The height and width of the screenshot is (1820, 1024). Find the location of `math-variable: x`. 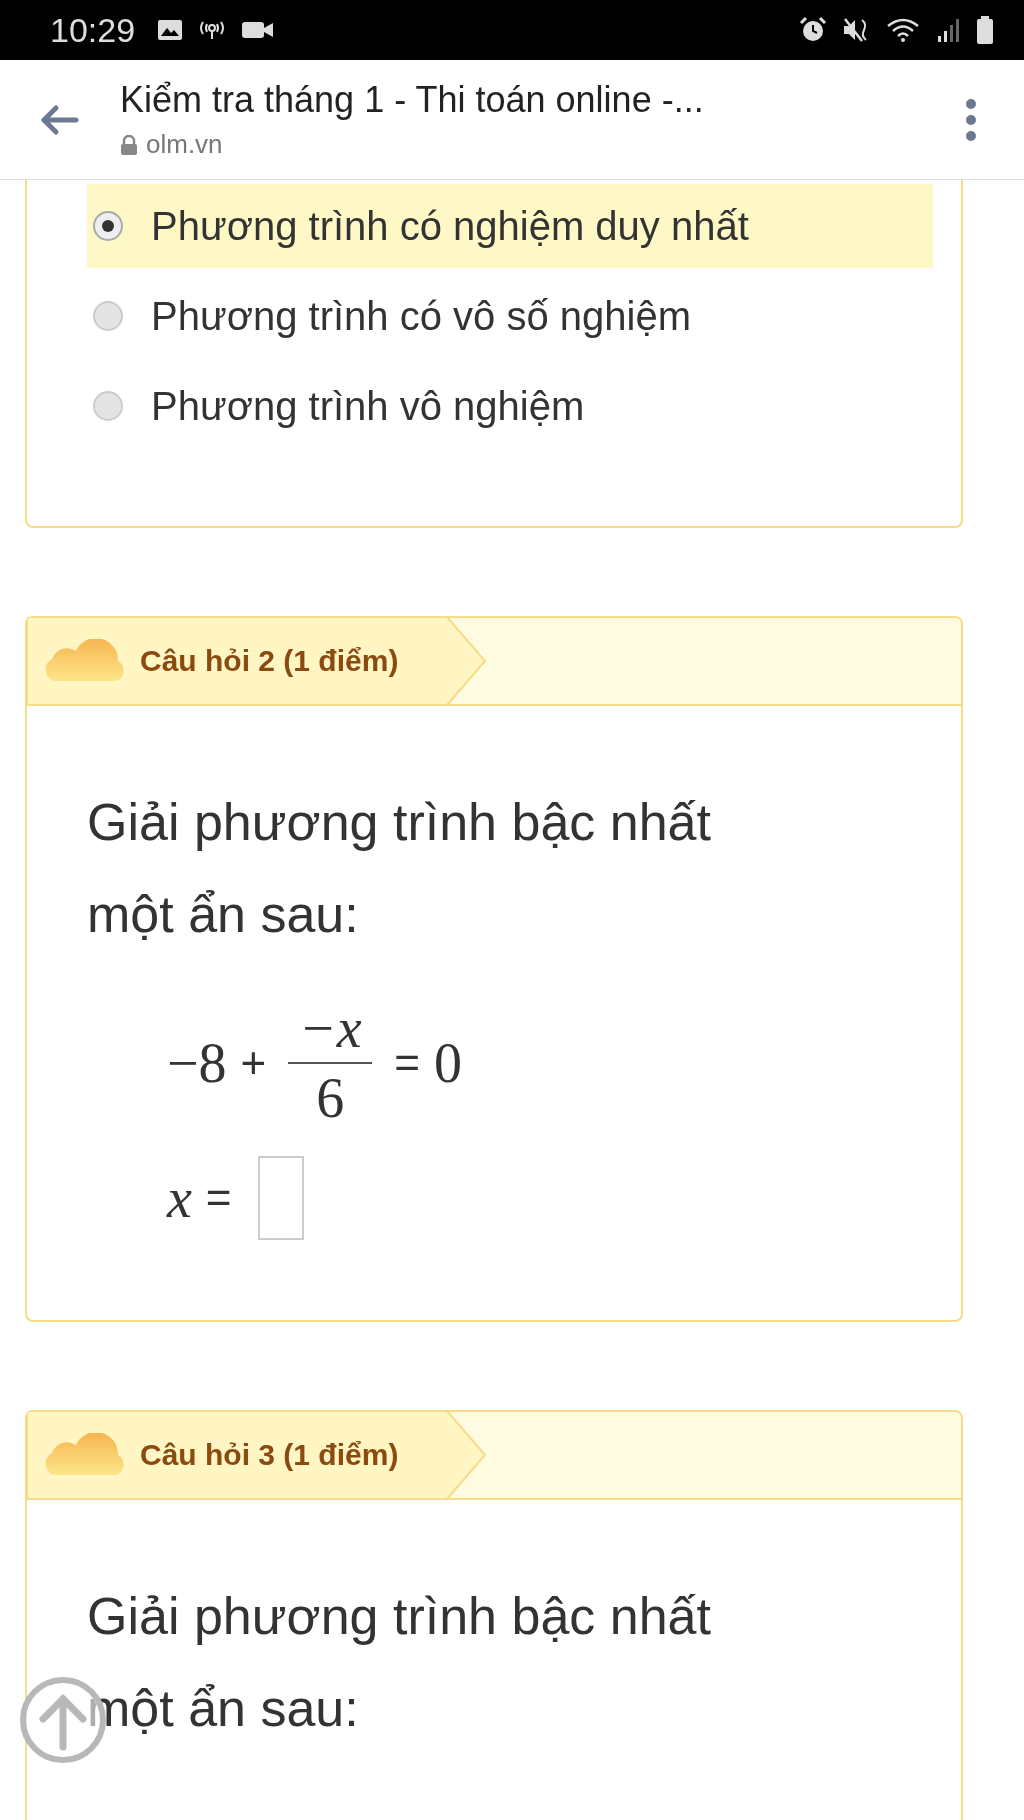

math-variable: x is located at coordinates (179, 1198).